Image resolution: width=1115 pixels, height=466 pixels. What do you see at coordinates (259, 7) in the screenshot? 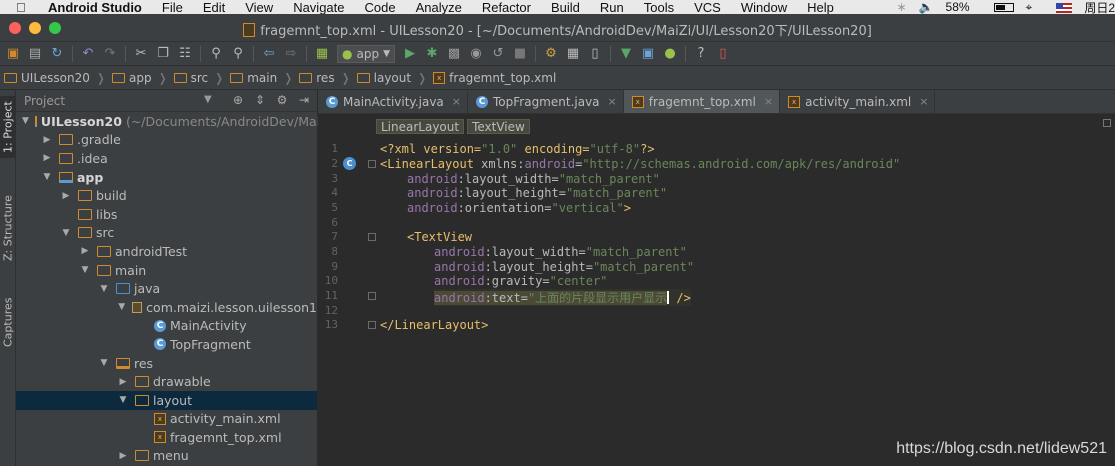
I see `menu-view: View` at bounding box center [259, 7].